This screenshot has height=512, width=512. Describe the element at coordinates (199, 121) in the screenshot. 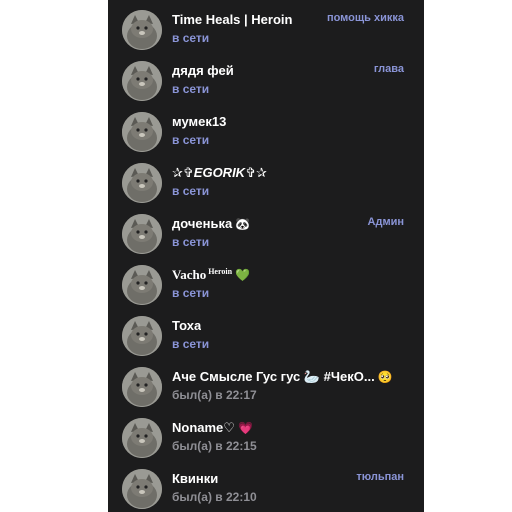

I see `member-name: мумек13` at that location.